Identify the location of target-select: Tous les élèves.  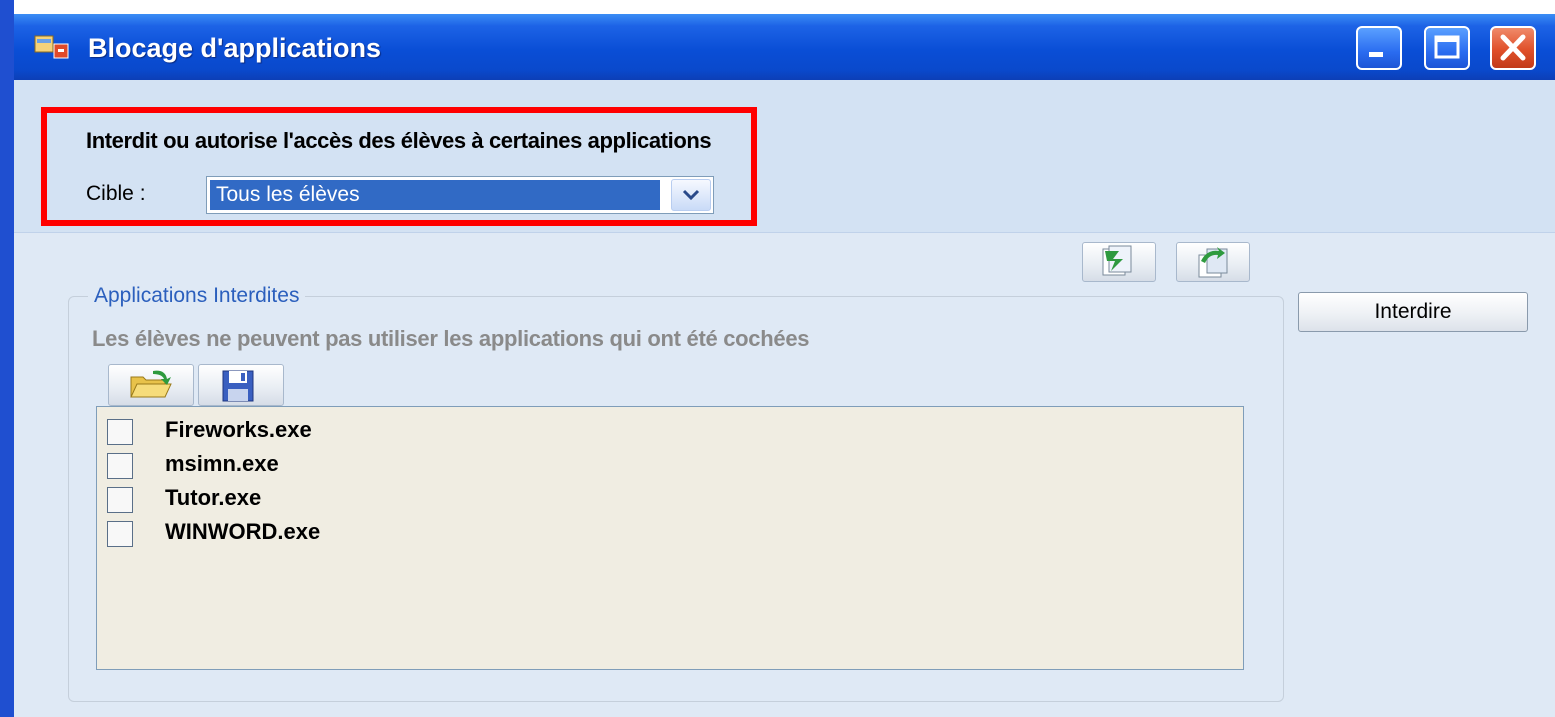
(460, 195).